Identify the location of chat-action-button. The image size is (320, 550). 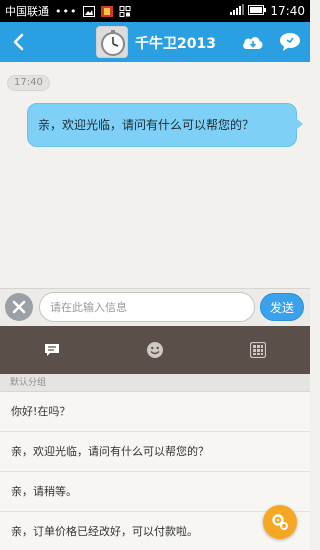
(290, 42).